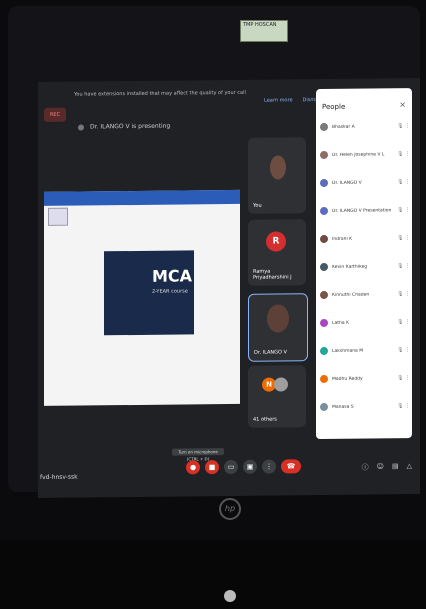 The width and height of the screenshot is (426, 609). What do you see at coordinates (55, 114) in the screenshot?
I see `recording-badge: REC` at bounding box center [55, 114].